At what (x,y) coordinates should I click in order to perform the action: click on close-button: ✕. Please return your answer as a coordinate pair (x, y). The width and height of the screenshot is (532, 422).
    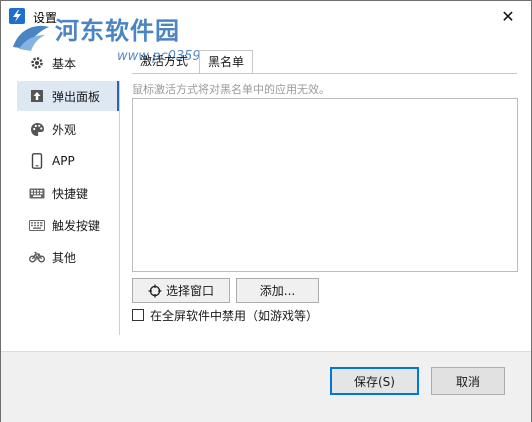
    Looking at the image, I should click on (508, 16).